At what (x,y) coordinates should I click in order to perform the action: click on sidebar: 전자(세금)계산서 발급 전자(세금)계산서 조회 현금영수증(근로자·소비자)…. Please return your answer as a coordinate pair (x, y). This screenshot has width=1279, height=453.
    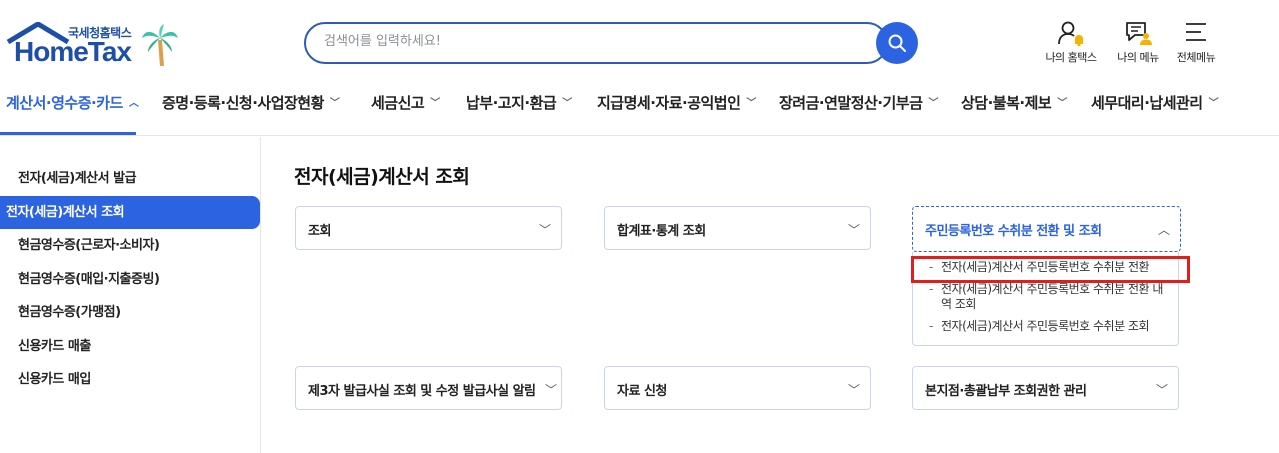
    Looking at the image, I should click on (130, 295).